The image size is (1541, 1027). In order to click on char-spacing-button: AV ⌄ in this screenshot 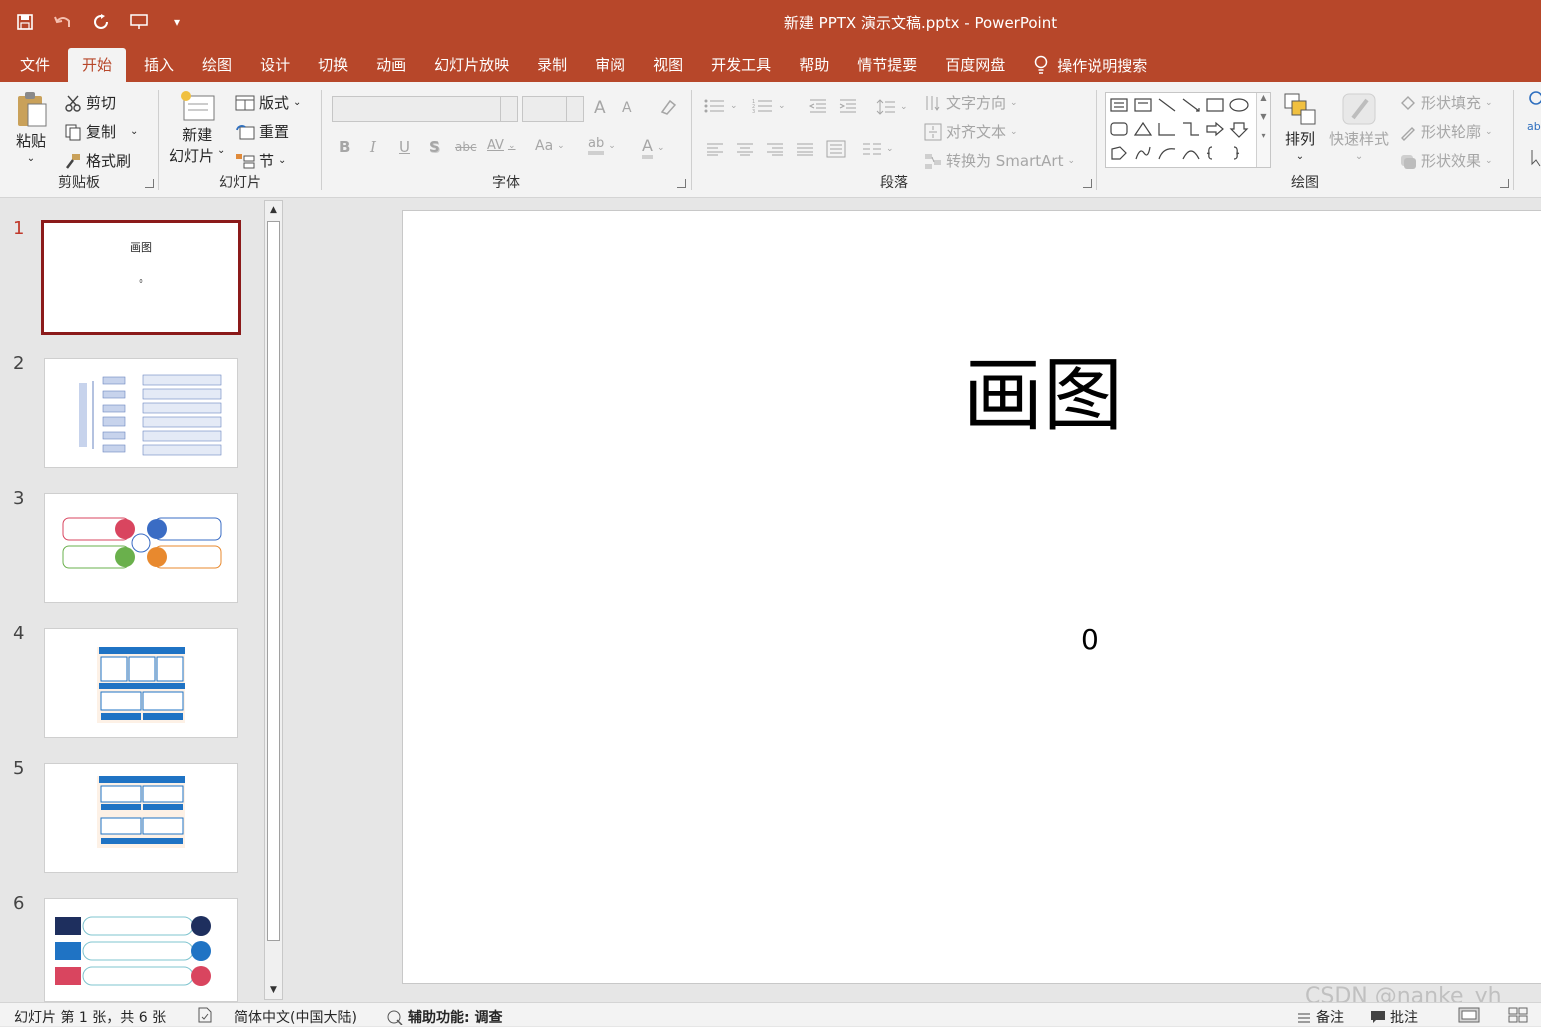, I will do `click(501, 145)`.